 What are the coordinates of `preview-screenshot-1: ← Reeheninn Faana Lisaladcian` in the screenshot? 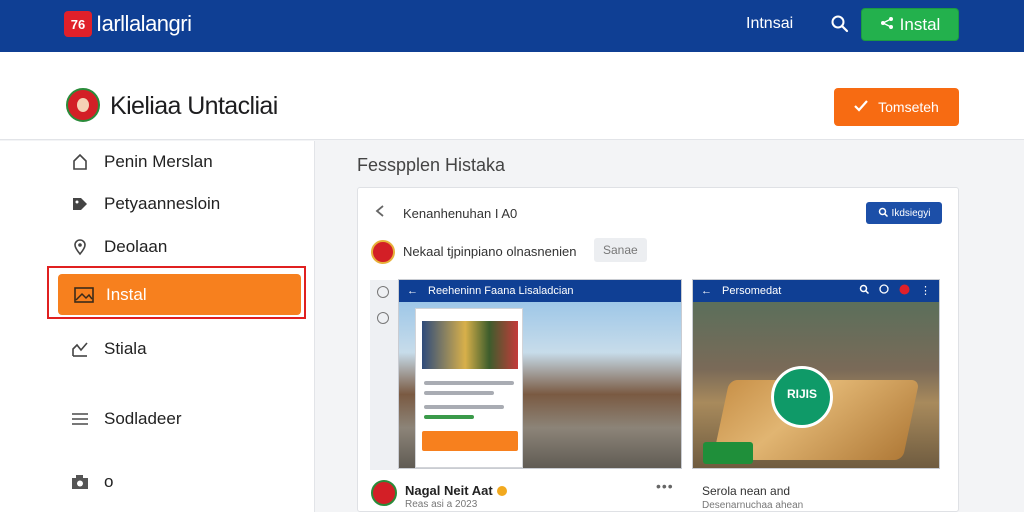 It's located at (540, 374).